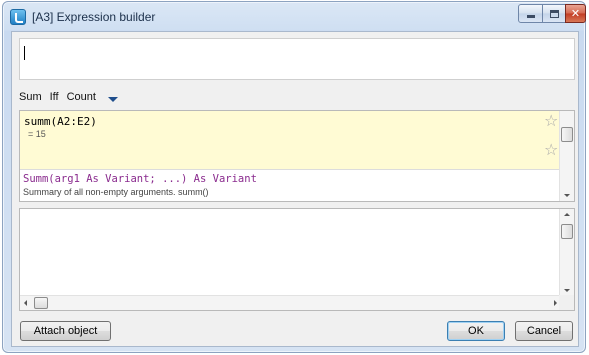 Image resolution: width=589 pixels, height=355 pixels. I want to click on suggestion-formula: summ(A2:E2), so click(60, 121).